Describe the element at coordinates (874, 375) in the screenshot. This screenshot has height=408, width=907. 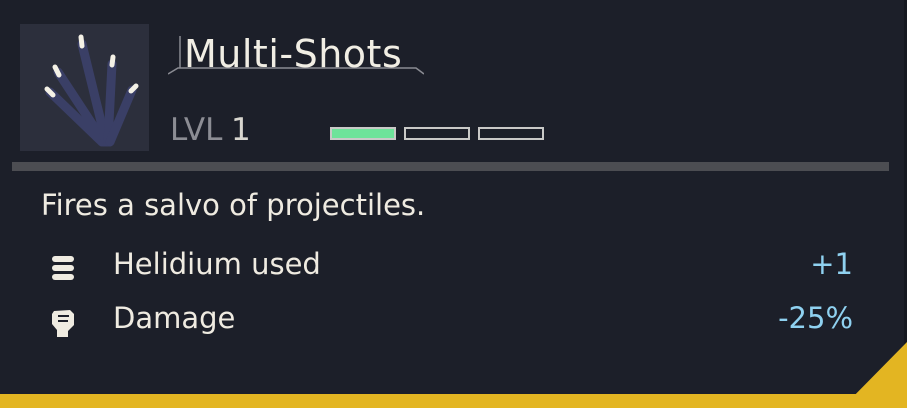
I see `corner-accent` at that location.